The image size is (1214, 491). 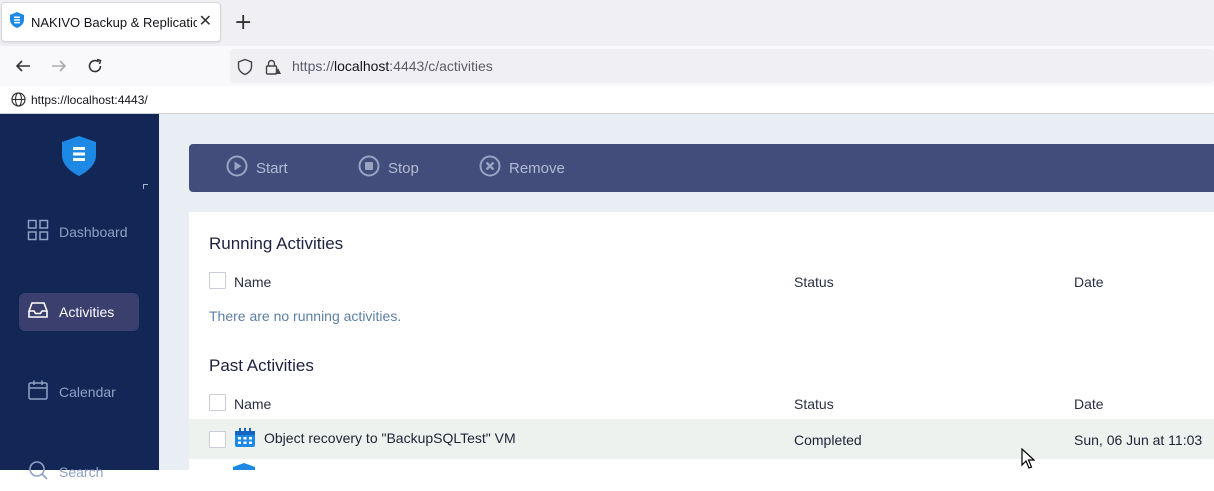 What do you see at coordinates (814, 404) in the screenshot?
I see `past-col-status: Status` at bounding box center [814, 404].